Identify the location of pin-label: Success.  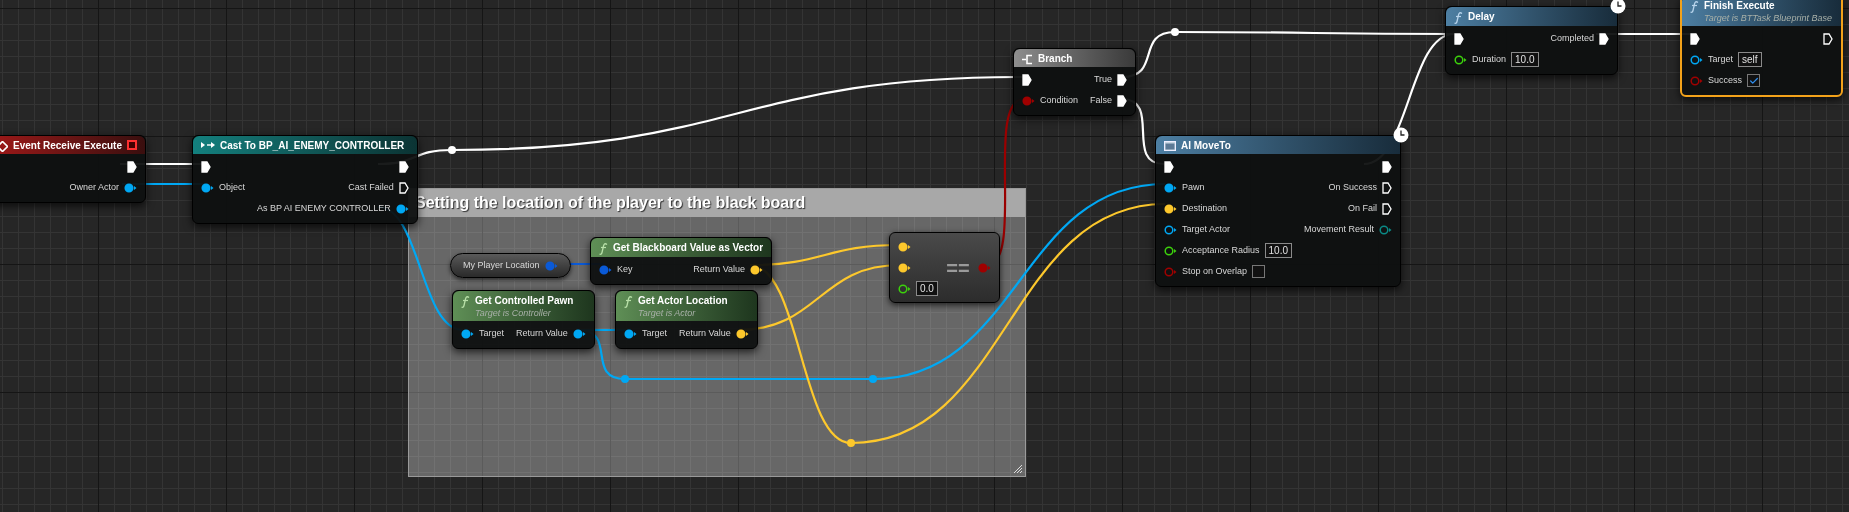
(1725, 80).